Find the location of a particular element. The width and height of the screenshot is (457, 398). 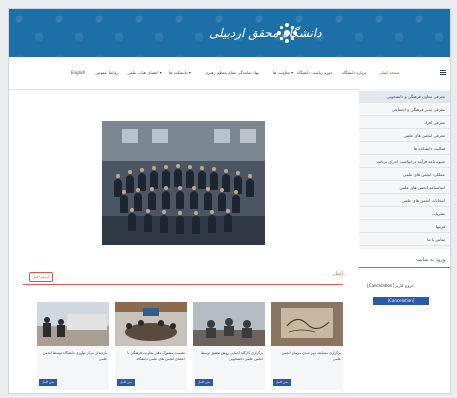

sidebar-item-association-performance: عملکرد انجمن های علمی is located at coordinates (404, 175).